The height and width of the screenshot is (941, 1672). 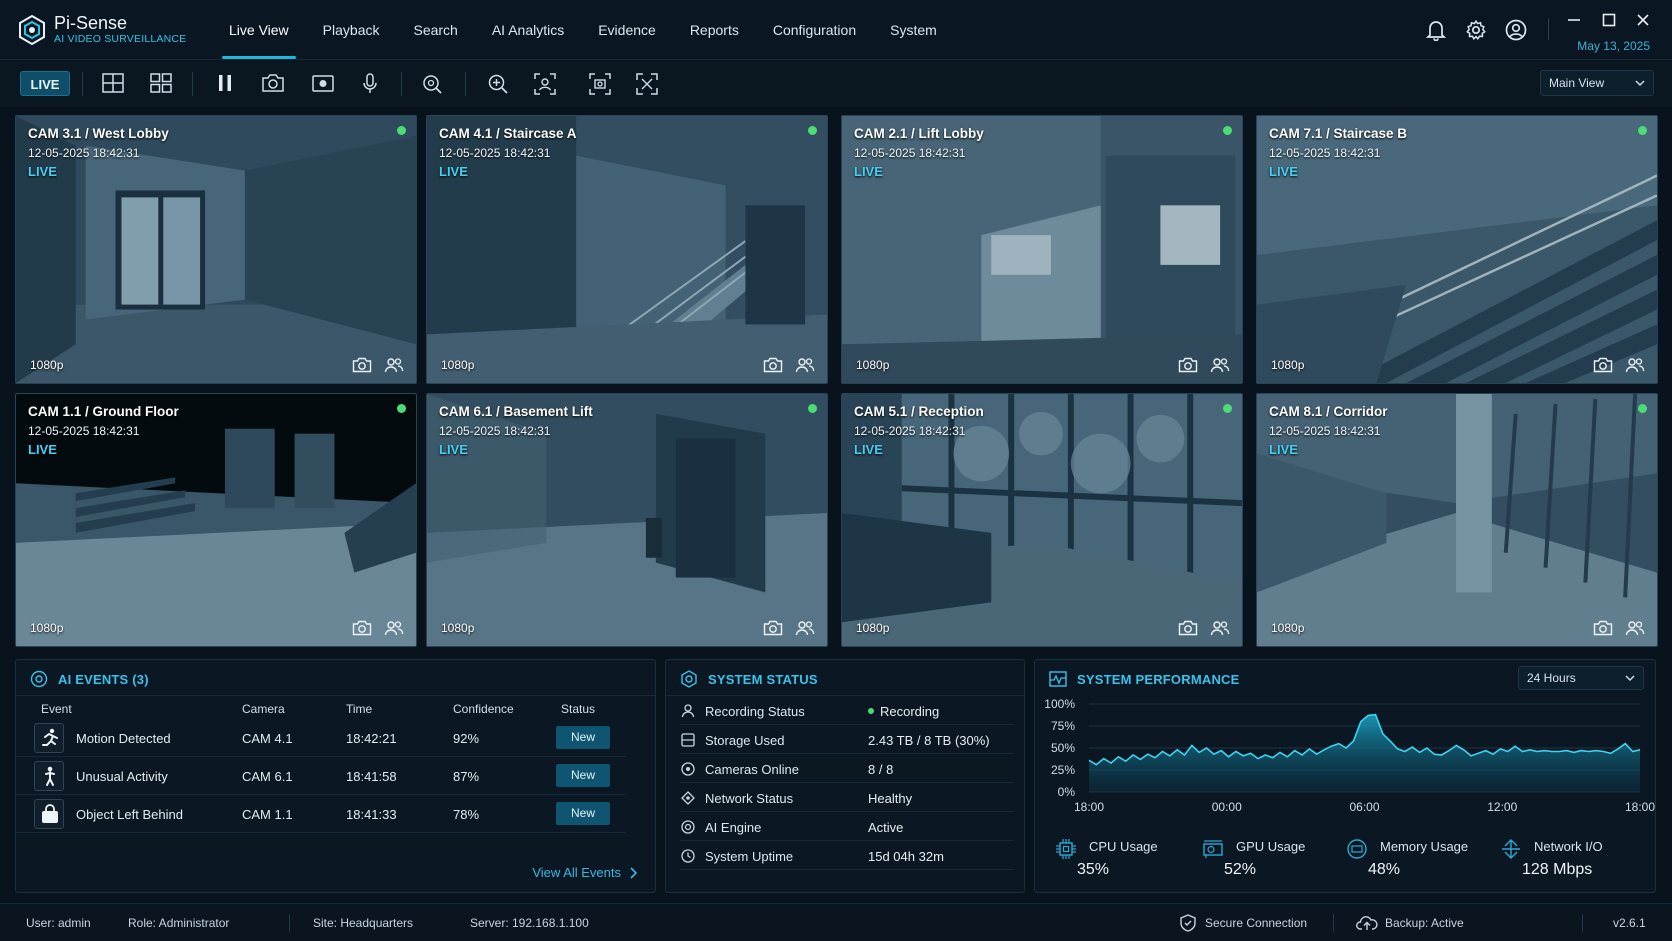 I want to click on view-select: Main View, so click(x=1597, y=83).